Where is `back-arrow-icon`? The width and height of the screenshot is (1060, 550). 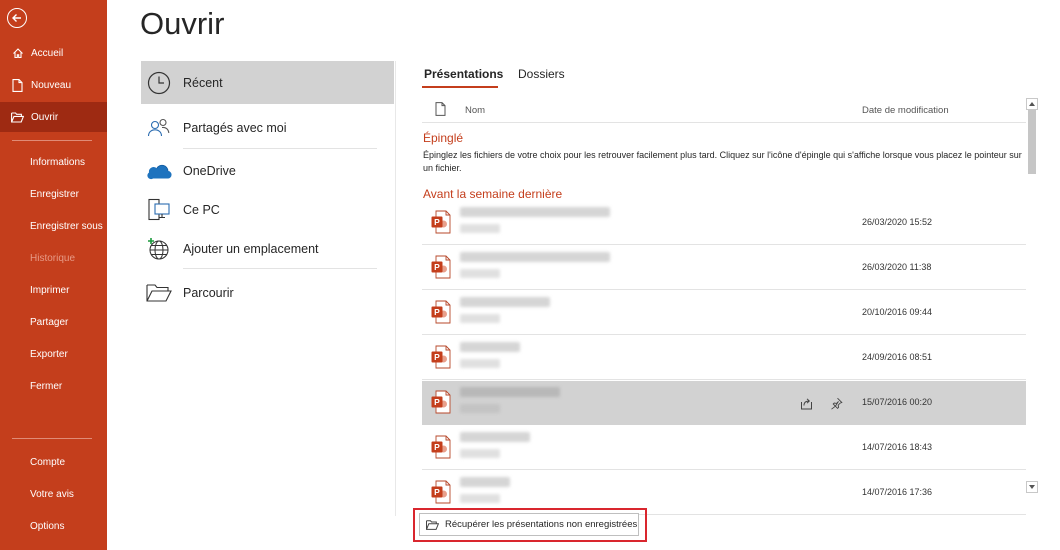 back-arrow-icon is located at coordinates (17, 18).